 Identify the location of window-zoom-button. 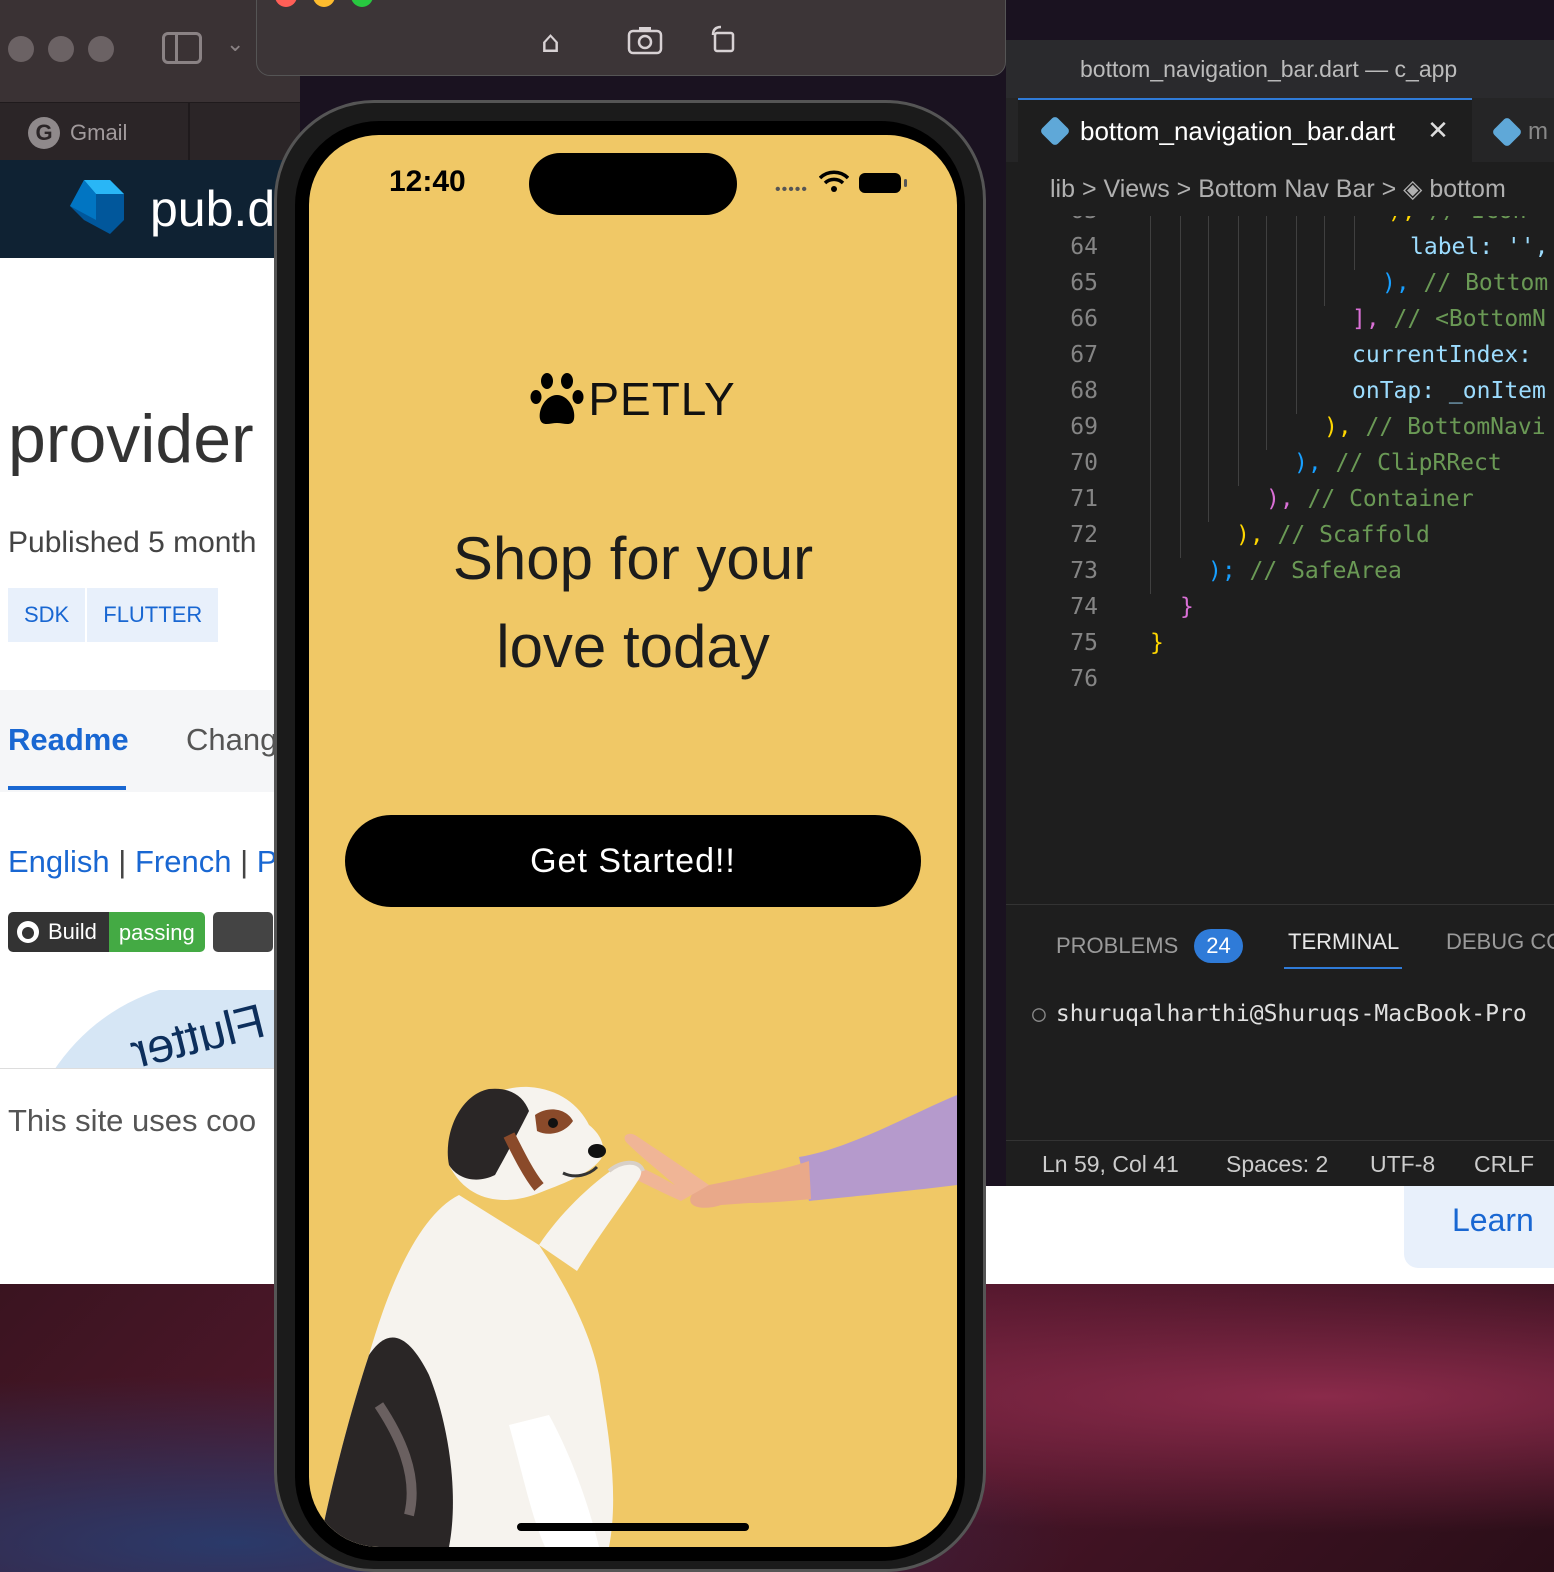
(101, 49).